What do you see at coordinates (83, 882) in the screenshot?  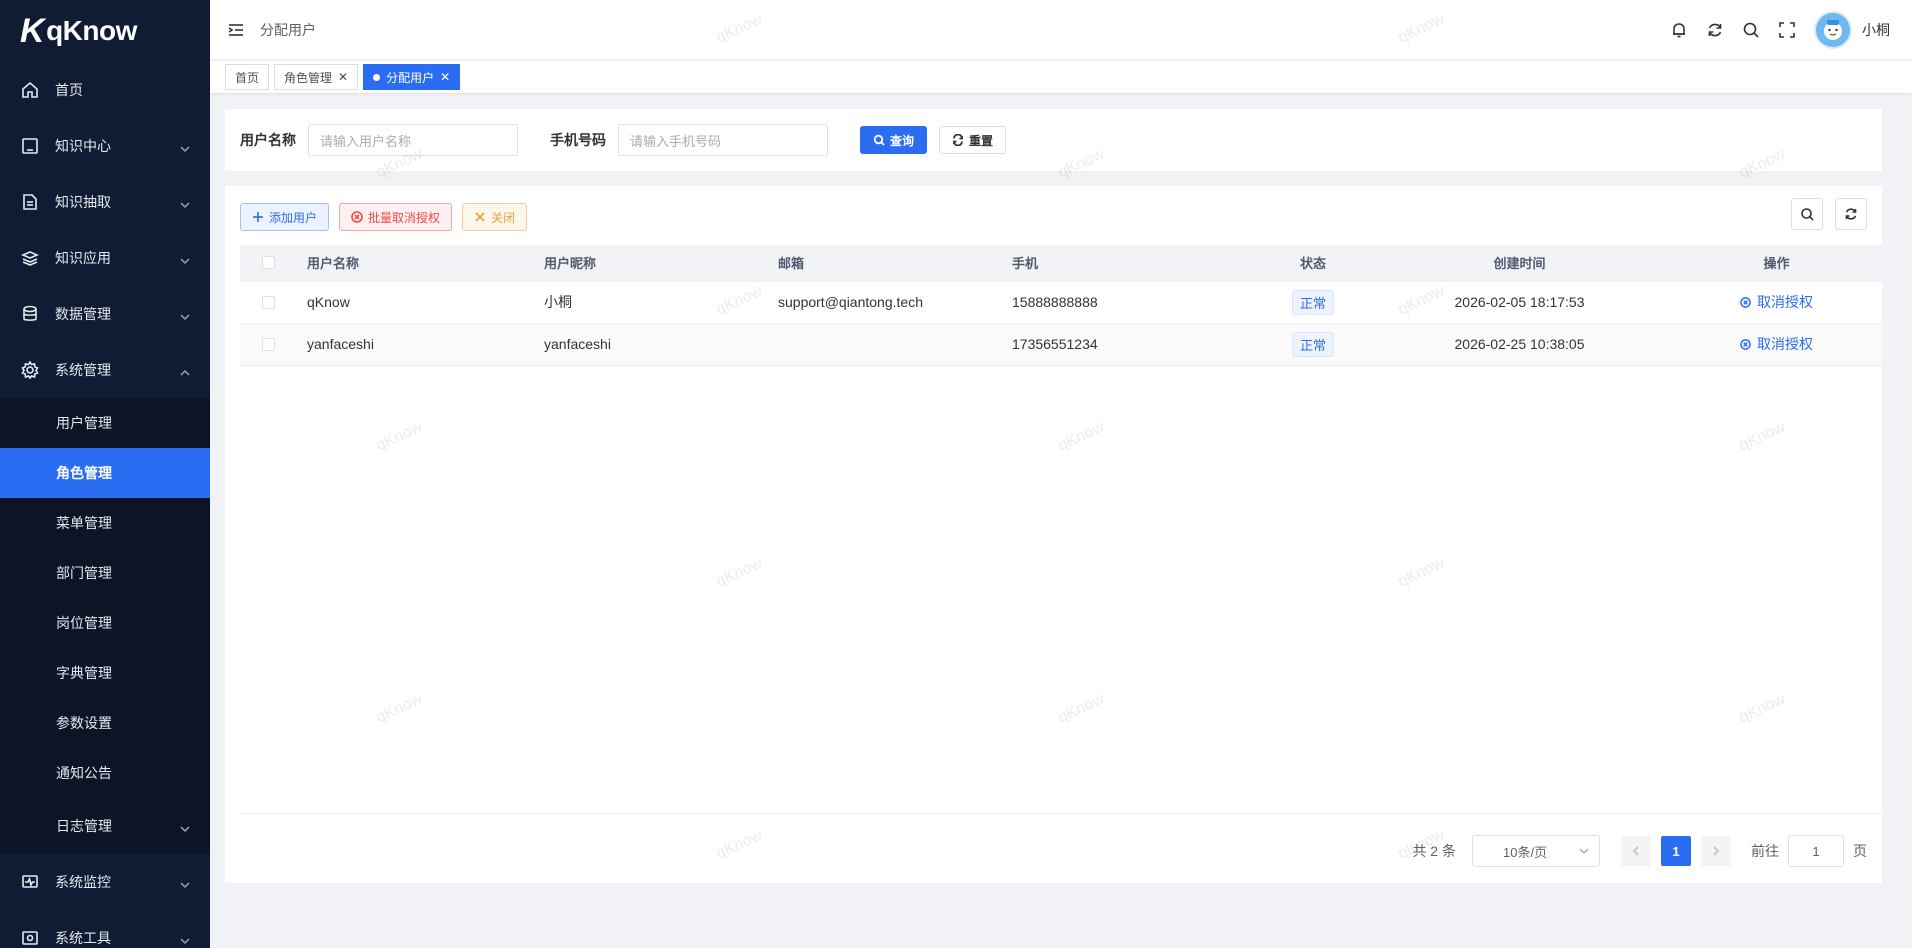 I see `sidebar-item-label: 系统监控` at bounding box center [83, 882].